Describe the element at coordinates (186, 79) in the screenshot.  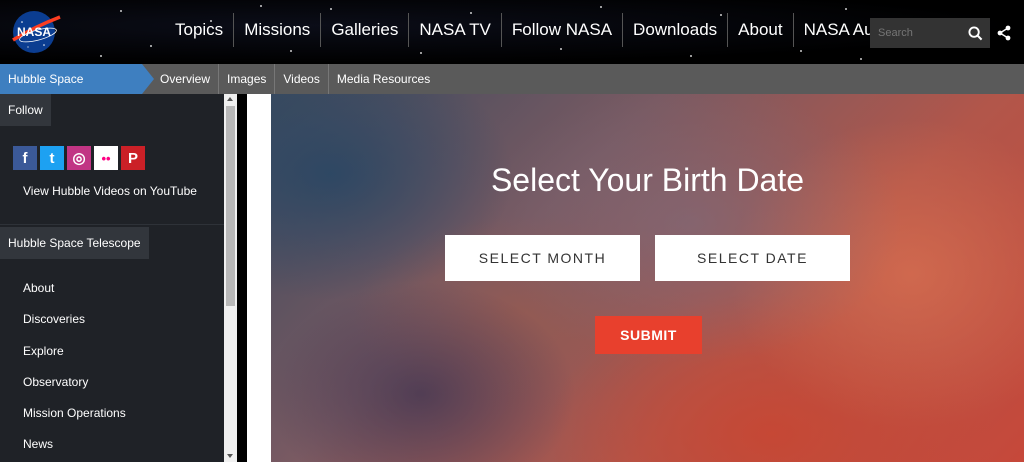
I see `subnav-item-overview: Overview` at that location.